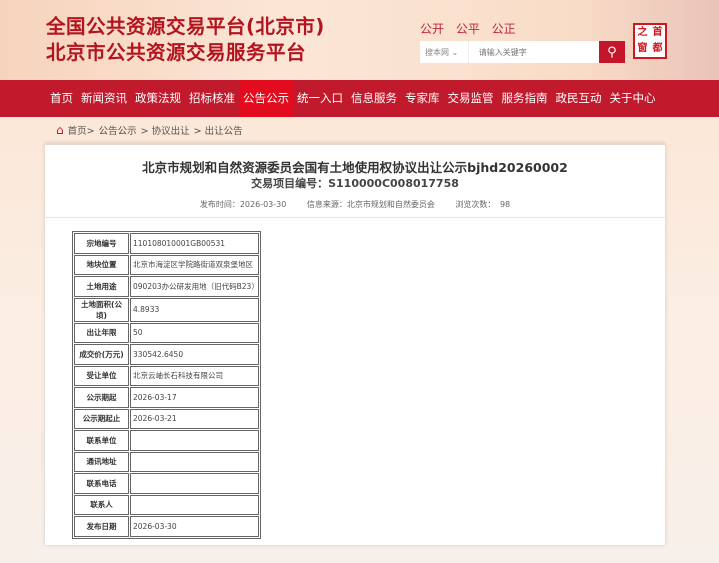  What do you see at coordinates (101, 354) in the screenshot?
I see `field-label: 成交价(万元)` at bounding box center [101, 354].